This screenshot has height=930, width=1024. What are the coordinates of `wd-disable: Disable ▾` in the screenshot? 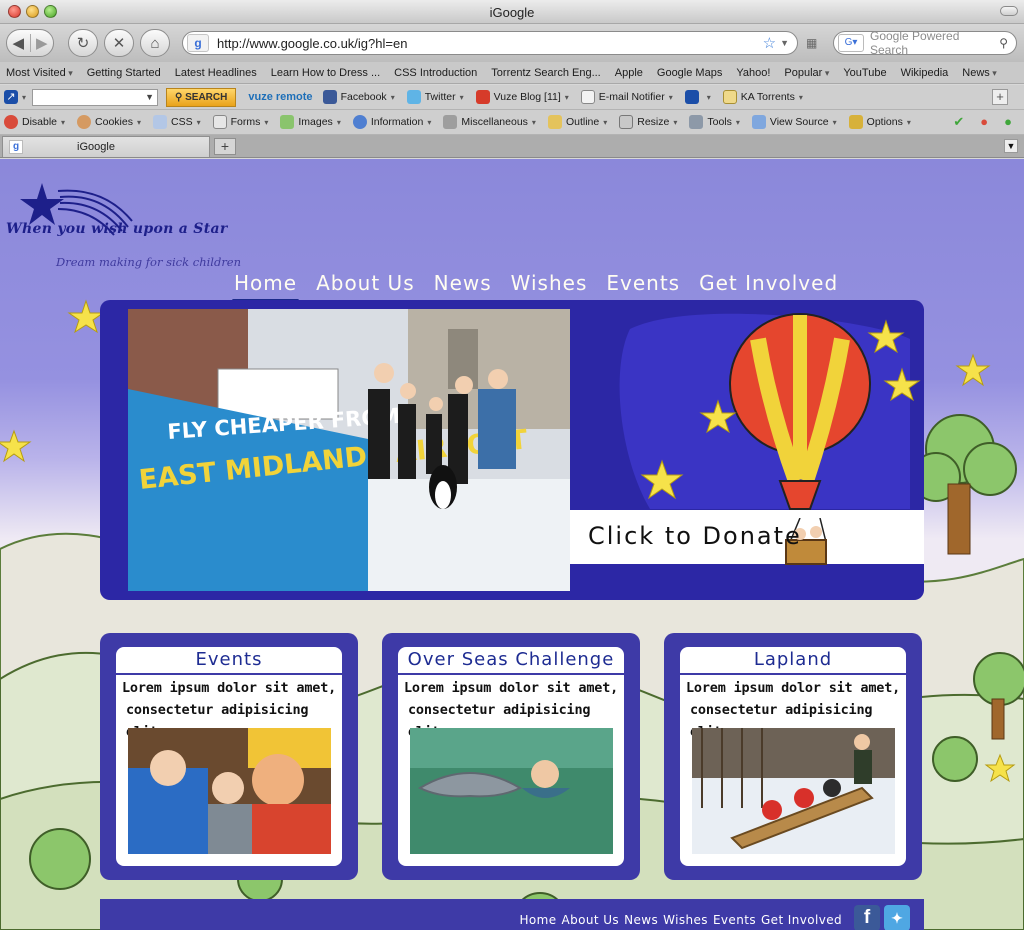 It's located at (34, 122).